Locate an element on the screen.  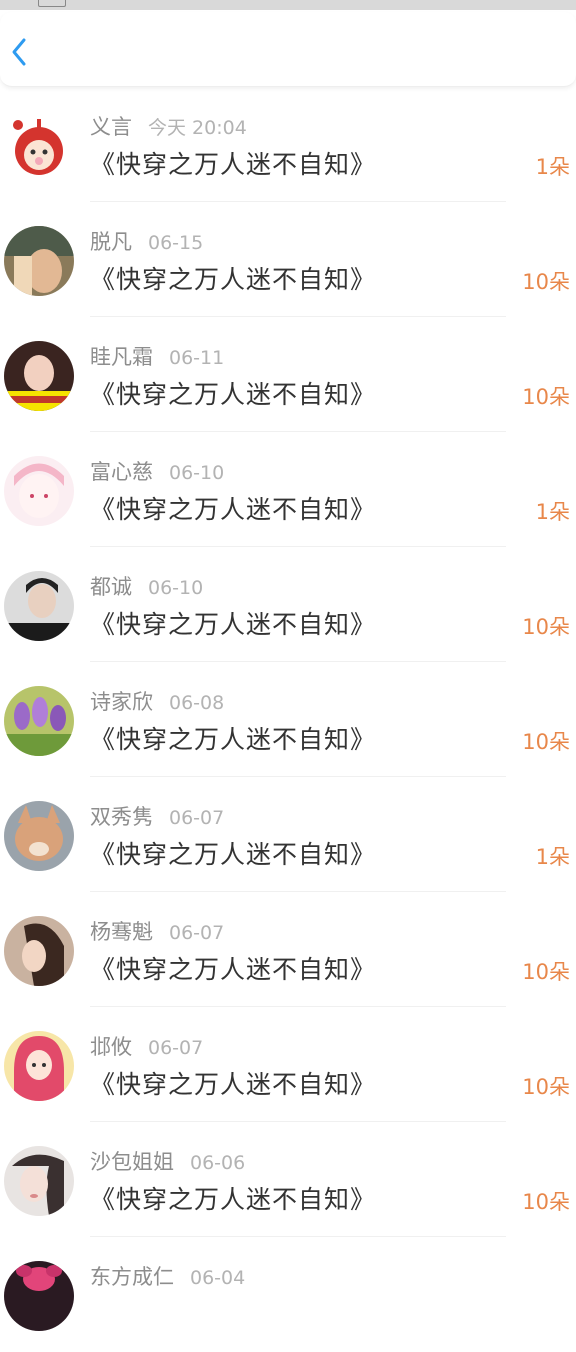
name-line: 东方成仁 06-04 is located at coordinates (167, 1276).